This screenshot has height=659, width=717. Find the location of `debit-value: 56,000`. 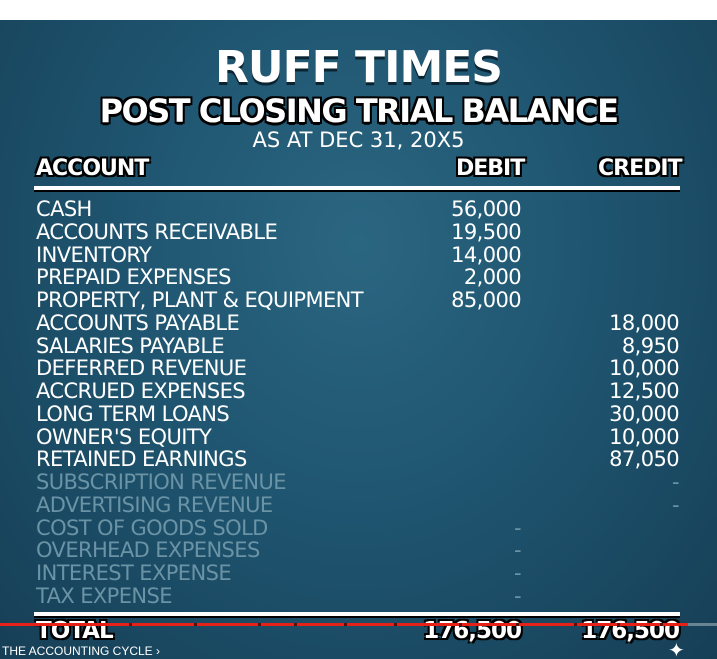

debit-value: 56,000 is located at coordinates (486, 209).